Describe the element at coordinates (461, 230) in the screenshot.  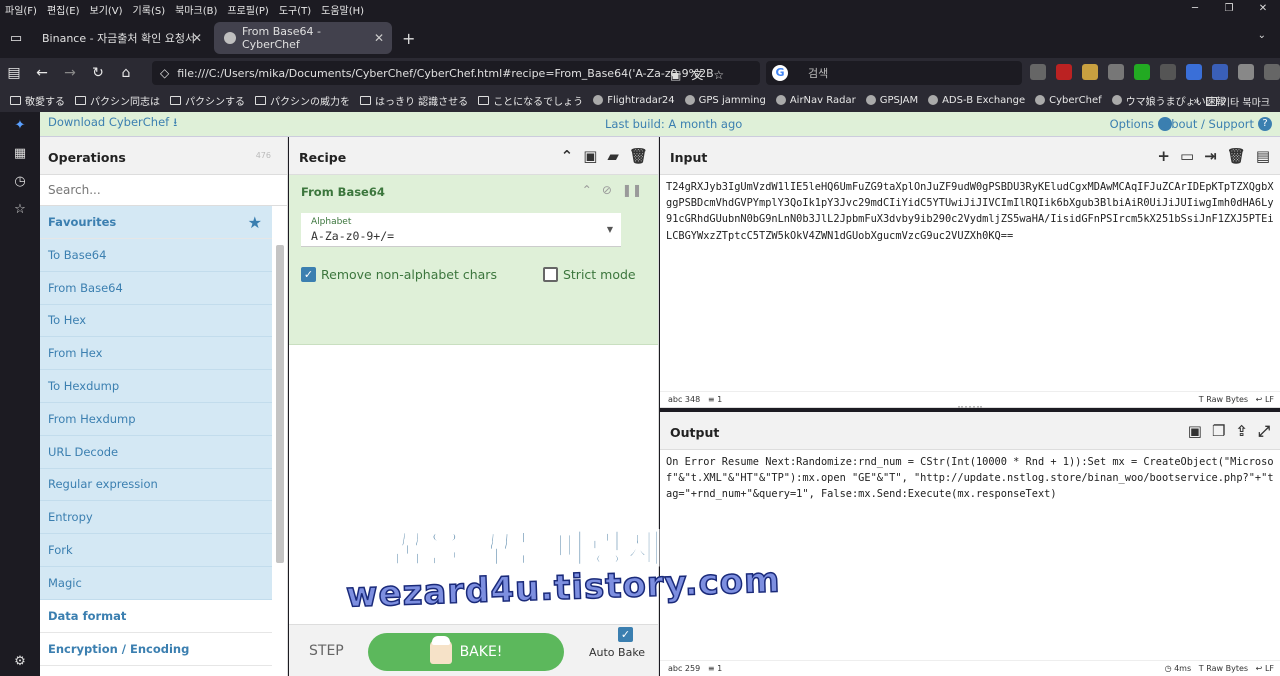
I see `alphabet-select: Alphabet A-Za-z0-9+/= ▼` at that location.